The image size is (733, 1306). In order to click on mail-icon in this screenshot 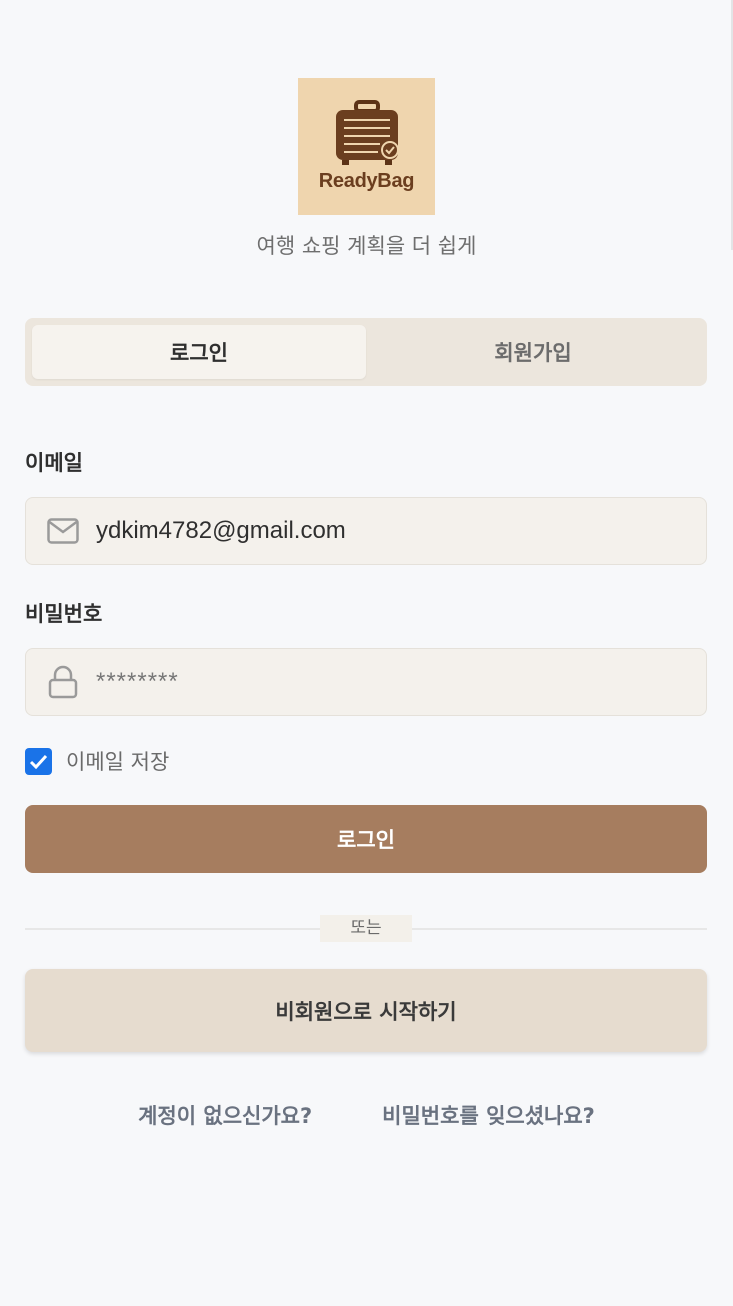, I will do `click(63, 531)`.